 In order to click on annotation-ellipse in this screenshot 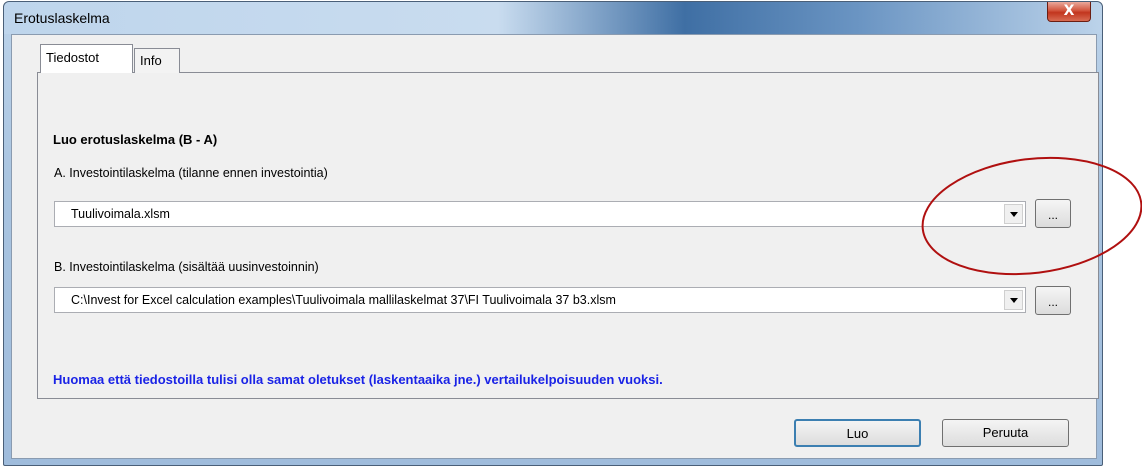, I will do `click(1031, 216)`.